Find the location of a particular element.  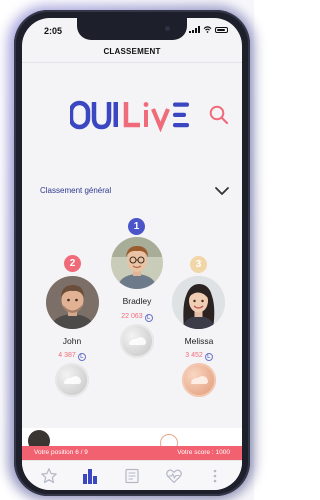

nav-divider is located at coordinates (132, 62).